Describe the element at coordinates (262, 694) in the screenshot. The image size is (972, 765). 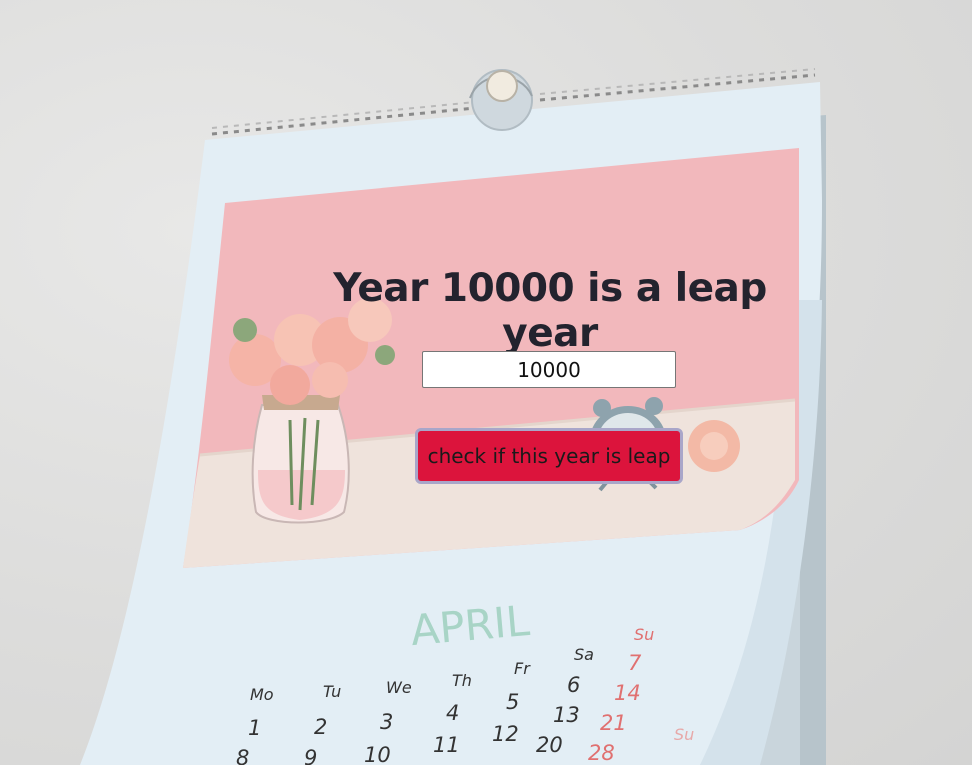
I see `svg-text: Mo` at that location.